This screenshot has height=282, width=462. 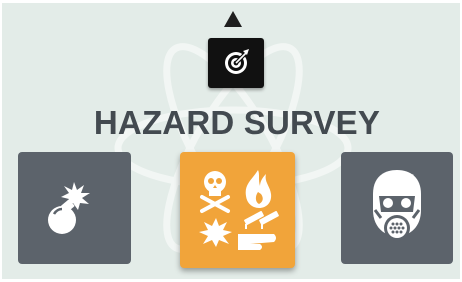 I want to click on explosive-category-tile, so click(x=74, y=208).